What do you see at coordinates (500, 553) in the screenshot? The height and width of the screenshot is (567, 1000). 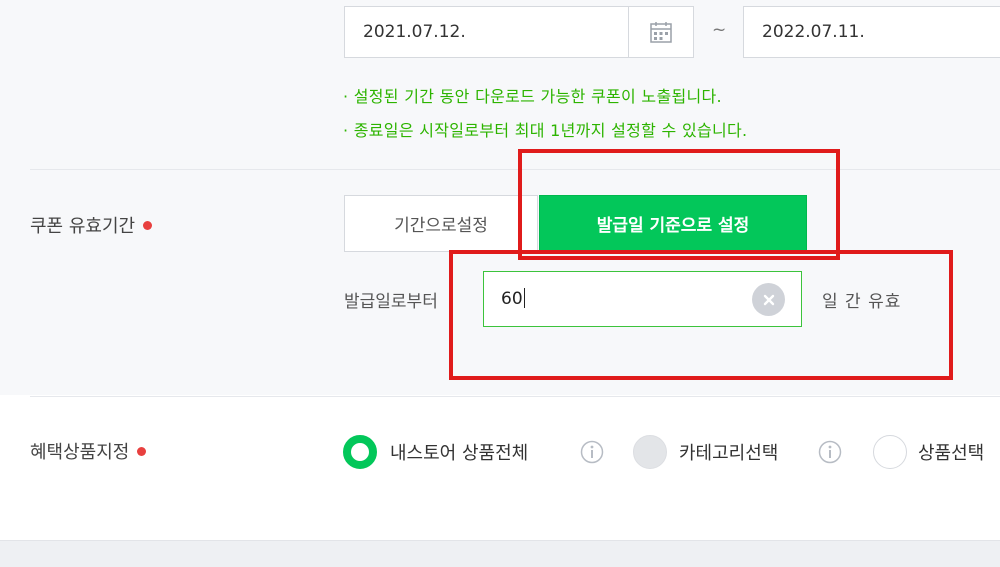 I see `footer-band` at bounding box center [500, 553].